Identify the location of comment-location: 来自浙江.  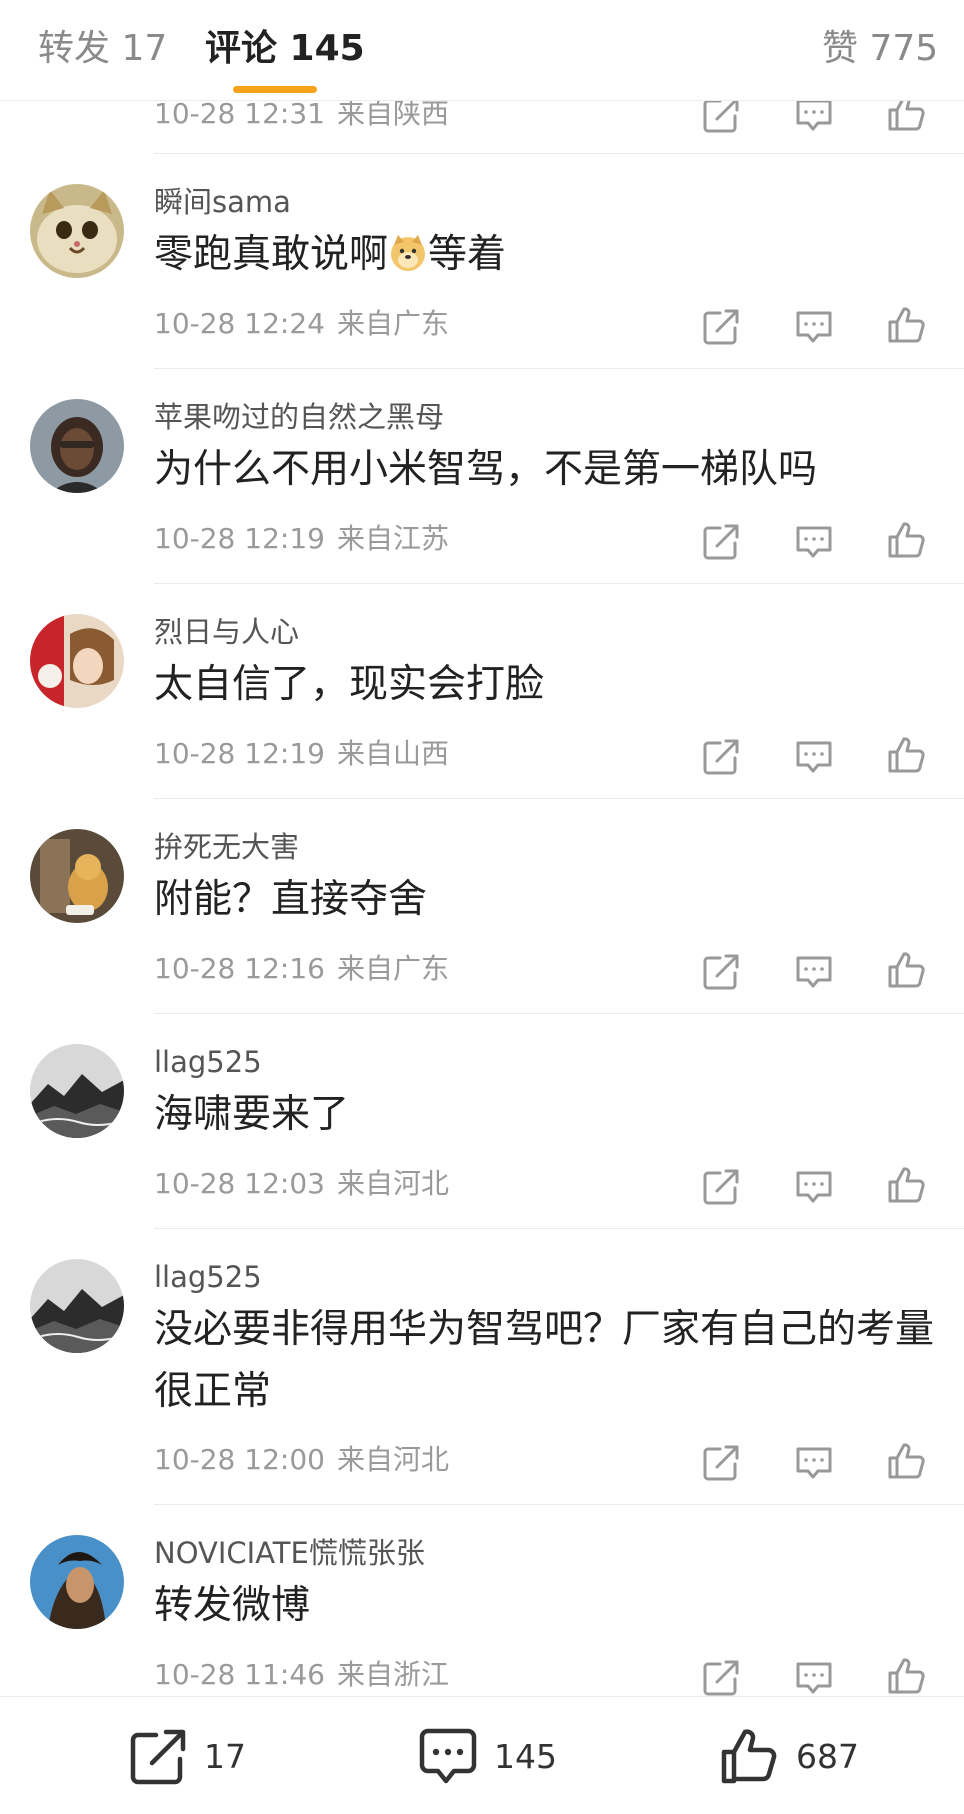
(392, 1674).